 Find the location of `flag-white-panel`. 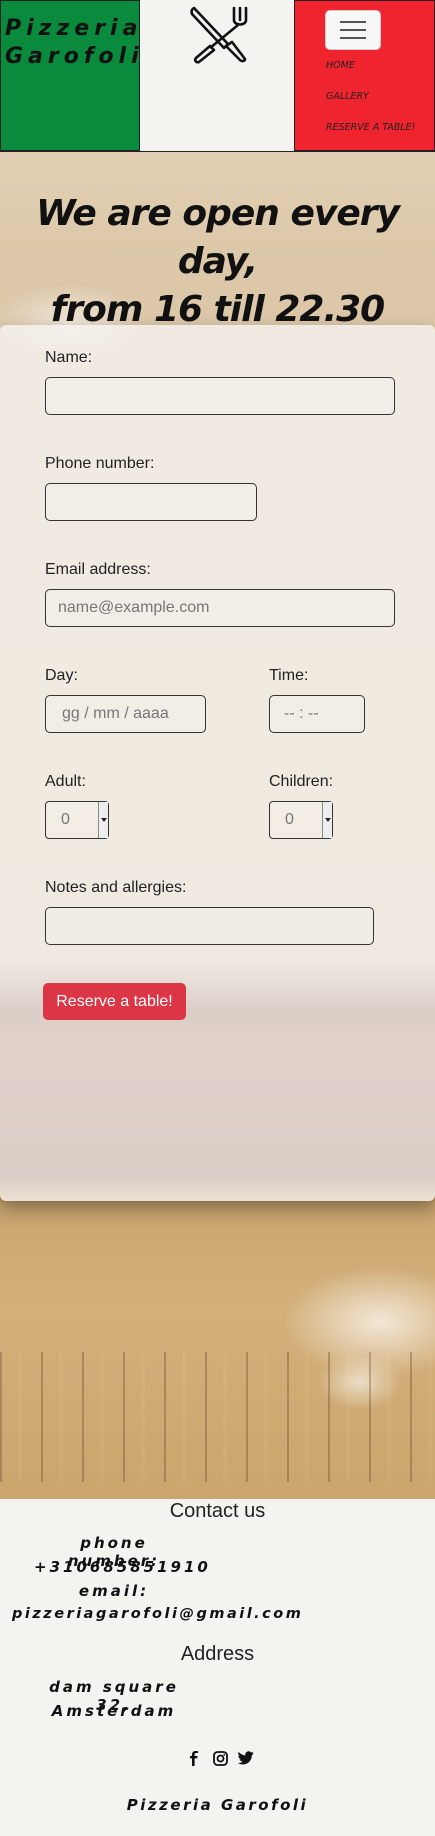

flag-white-panel is located at coordinates (217, 75).